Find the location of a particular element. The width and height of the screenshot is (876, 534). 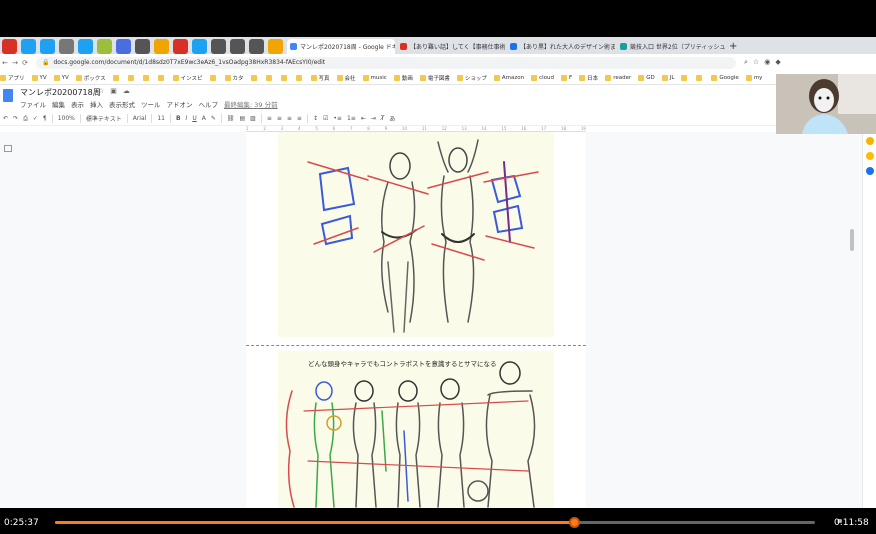

bookmark-item: インスピ is located at coordinates (187, 78).